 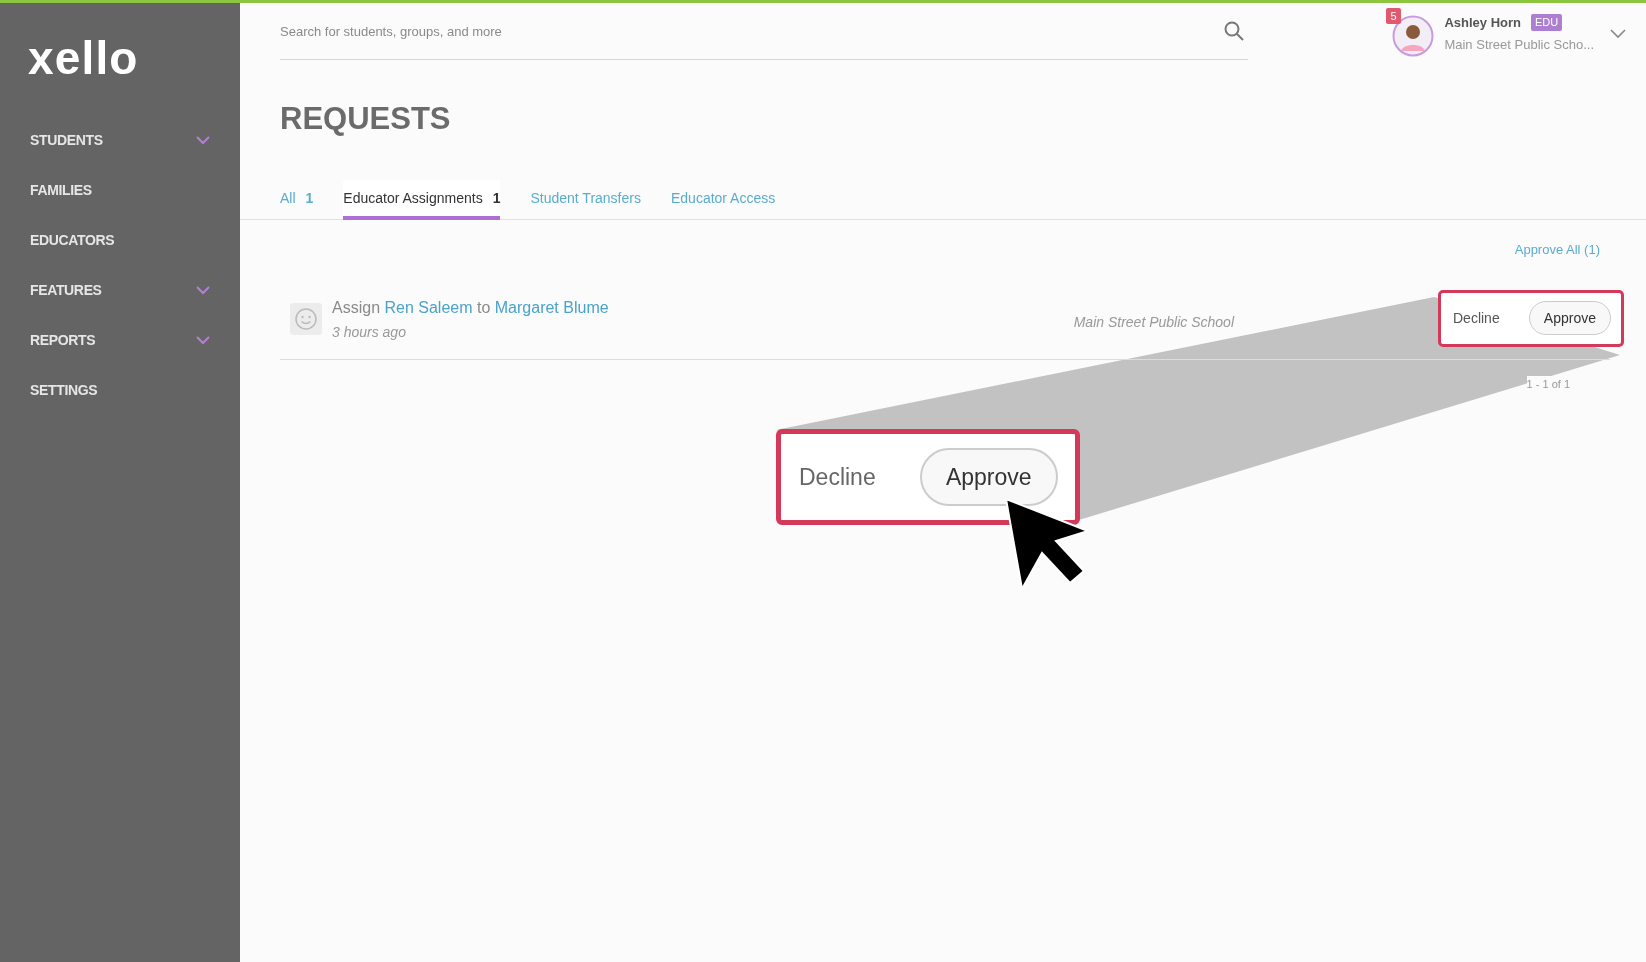 I want to click on request-text: Assign Ren Saleem to Margaret Blume, so click(x=470, y=307).